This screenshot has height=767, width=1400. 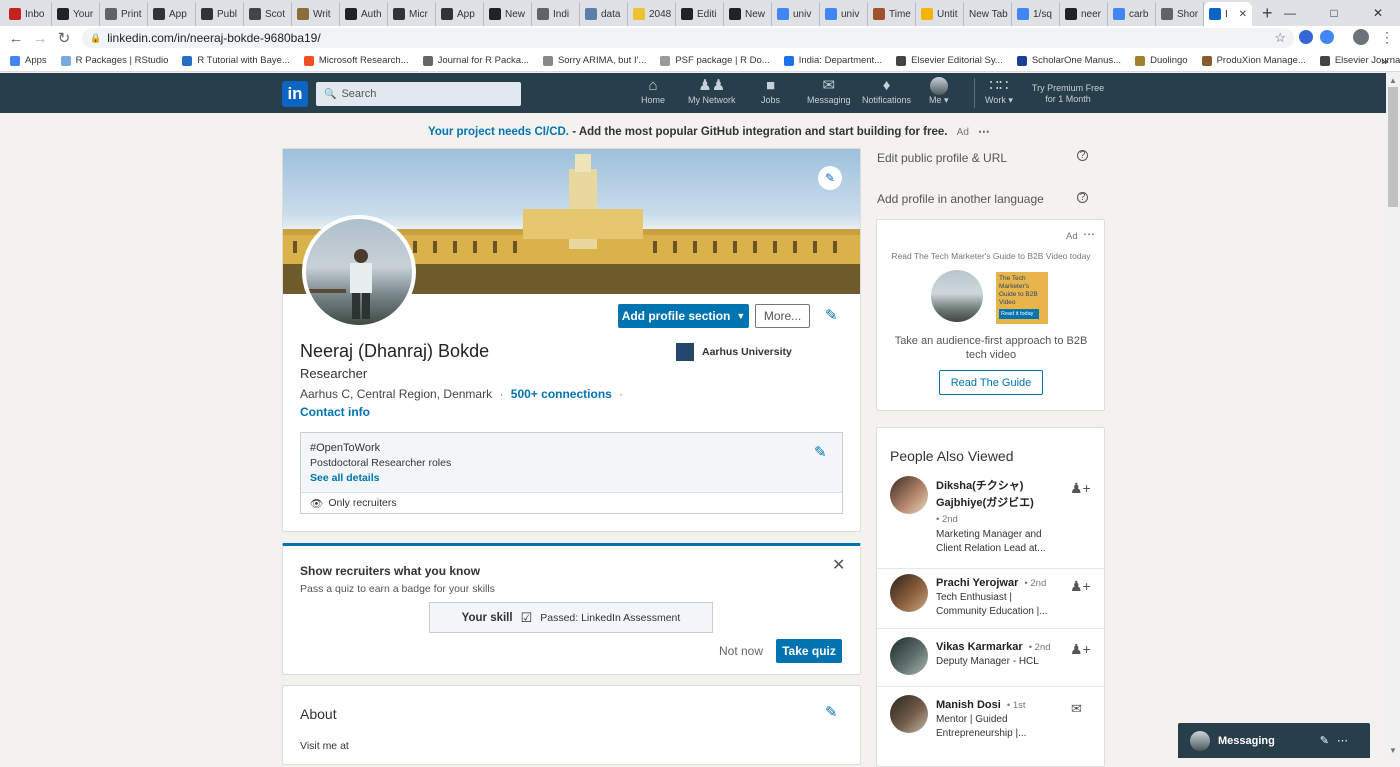 I want to click on premium-link: Try Premium Free for 1 Month, so click(x=1068, y=94).